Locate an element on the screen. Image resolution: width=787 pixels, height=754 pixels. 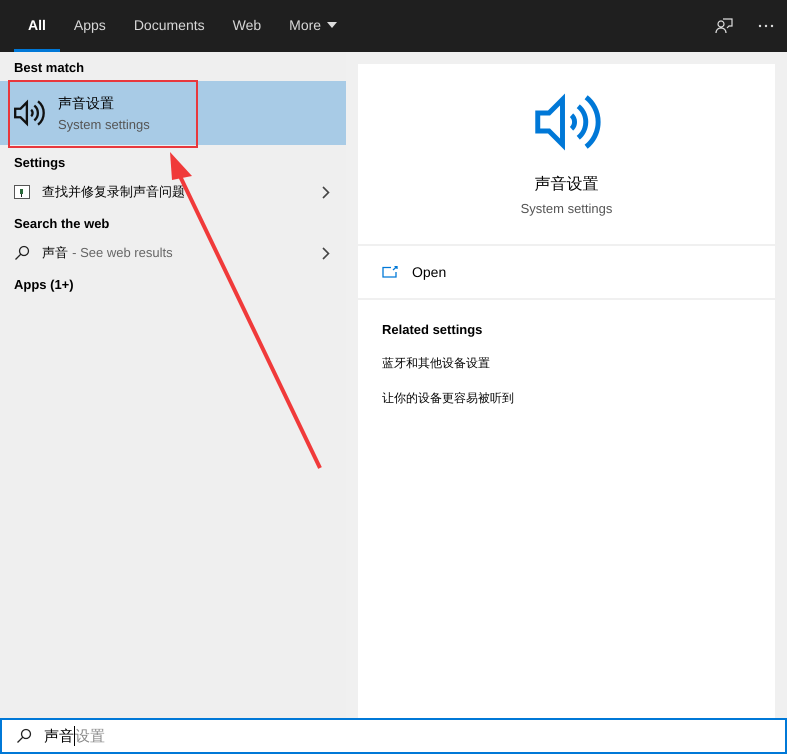
search-field: 声音设置 is located at coordinates (393, 736).